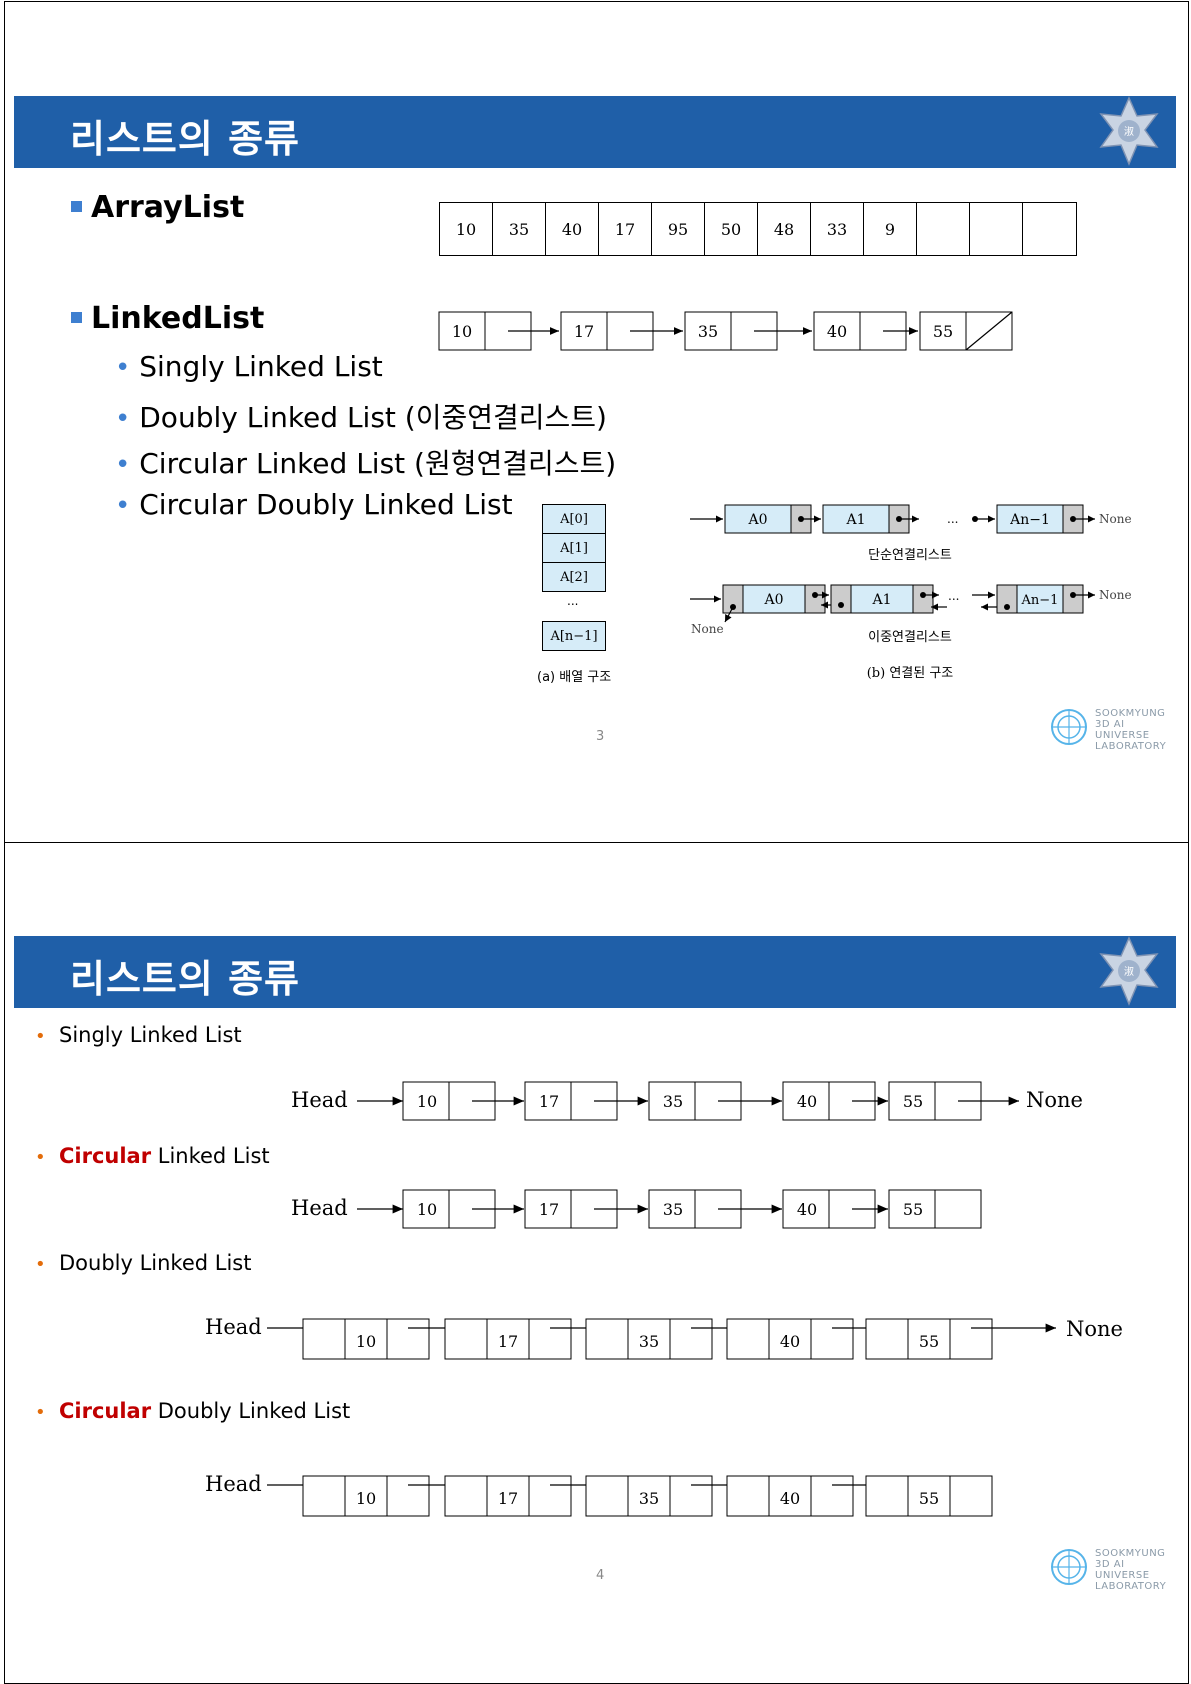  What do you see at coordinates (314, 504) in the screenshot?
I see `sub-item-circular-doubly: • Circular Doubly Linked List` at bounding box center [314, 504].